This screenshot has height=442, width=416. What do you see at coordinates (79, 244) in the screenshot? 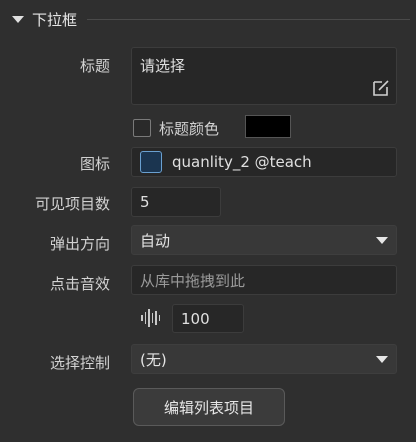
I see `direction-label: 弹出方向` at bounding box center [79, 244].